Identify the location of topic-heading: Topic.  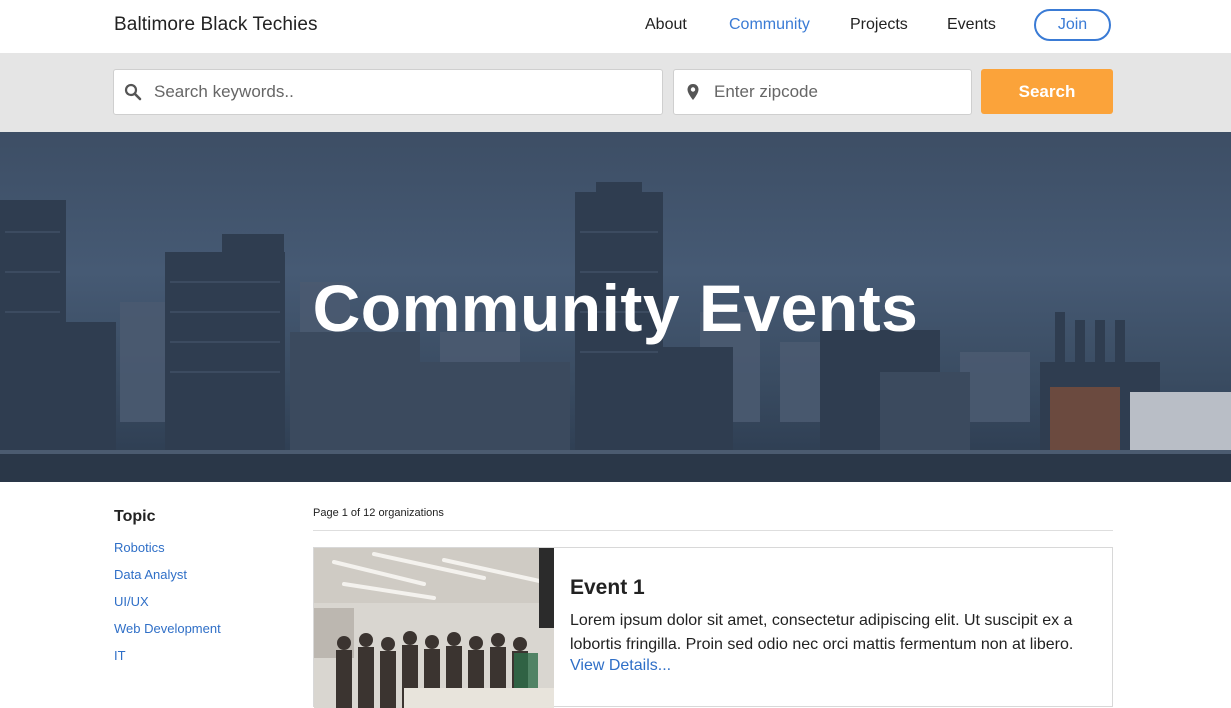
(135, 516).